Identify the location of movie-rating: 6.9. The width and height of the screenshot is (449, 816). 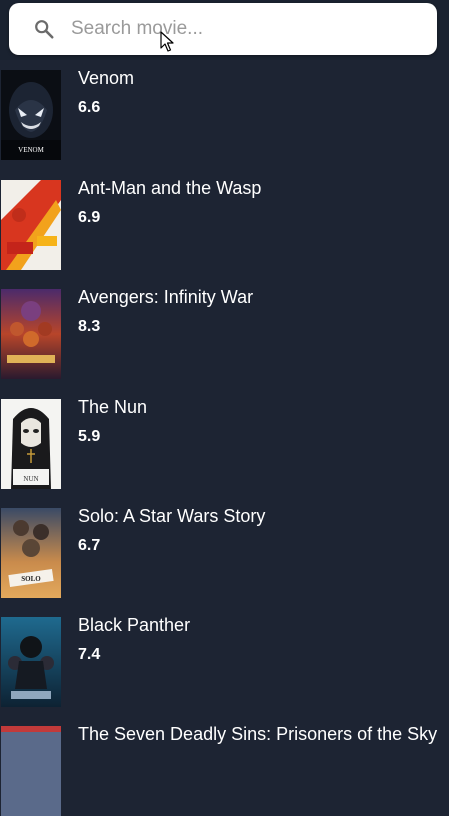
(89, 217).